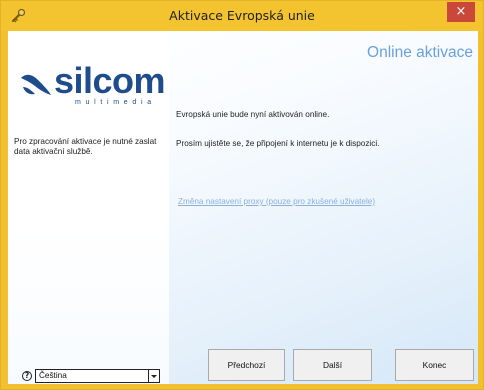 The image size is (484, 390). Describe the element at coordinates (53, 375) in the screenshot. I see `language-value: Čeština` at that location.